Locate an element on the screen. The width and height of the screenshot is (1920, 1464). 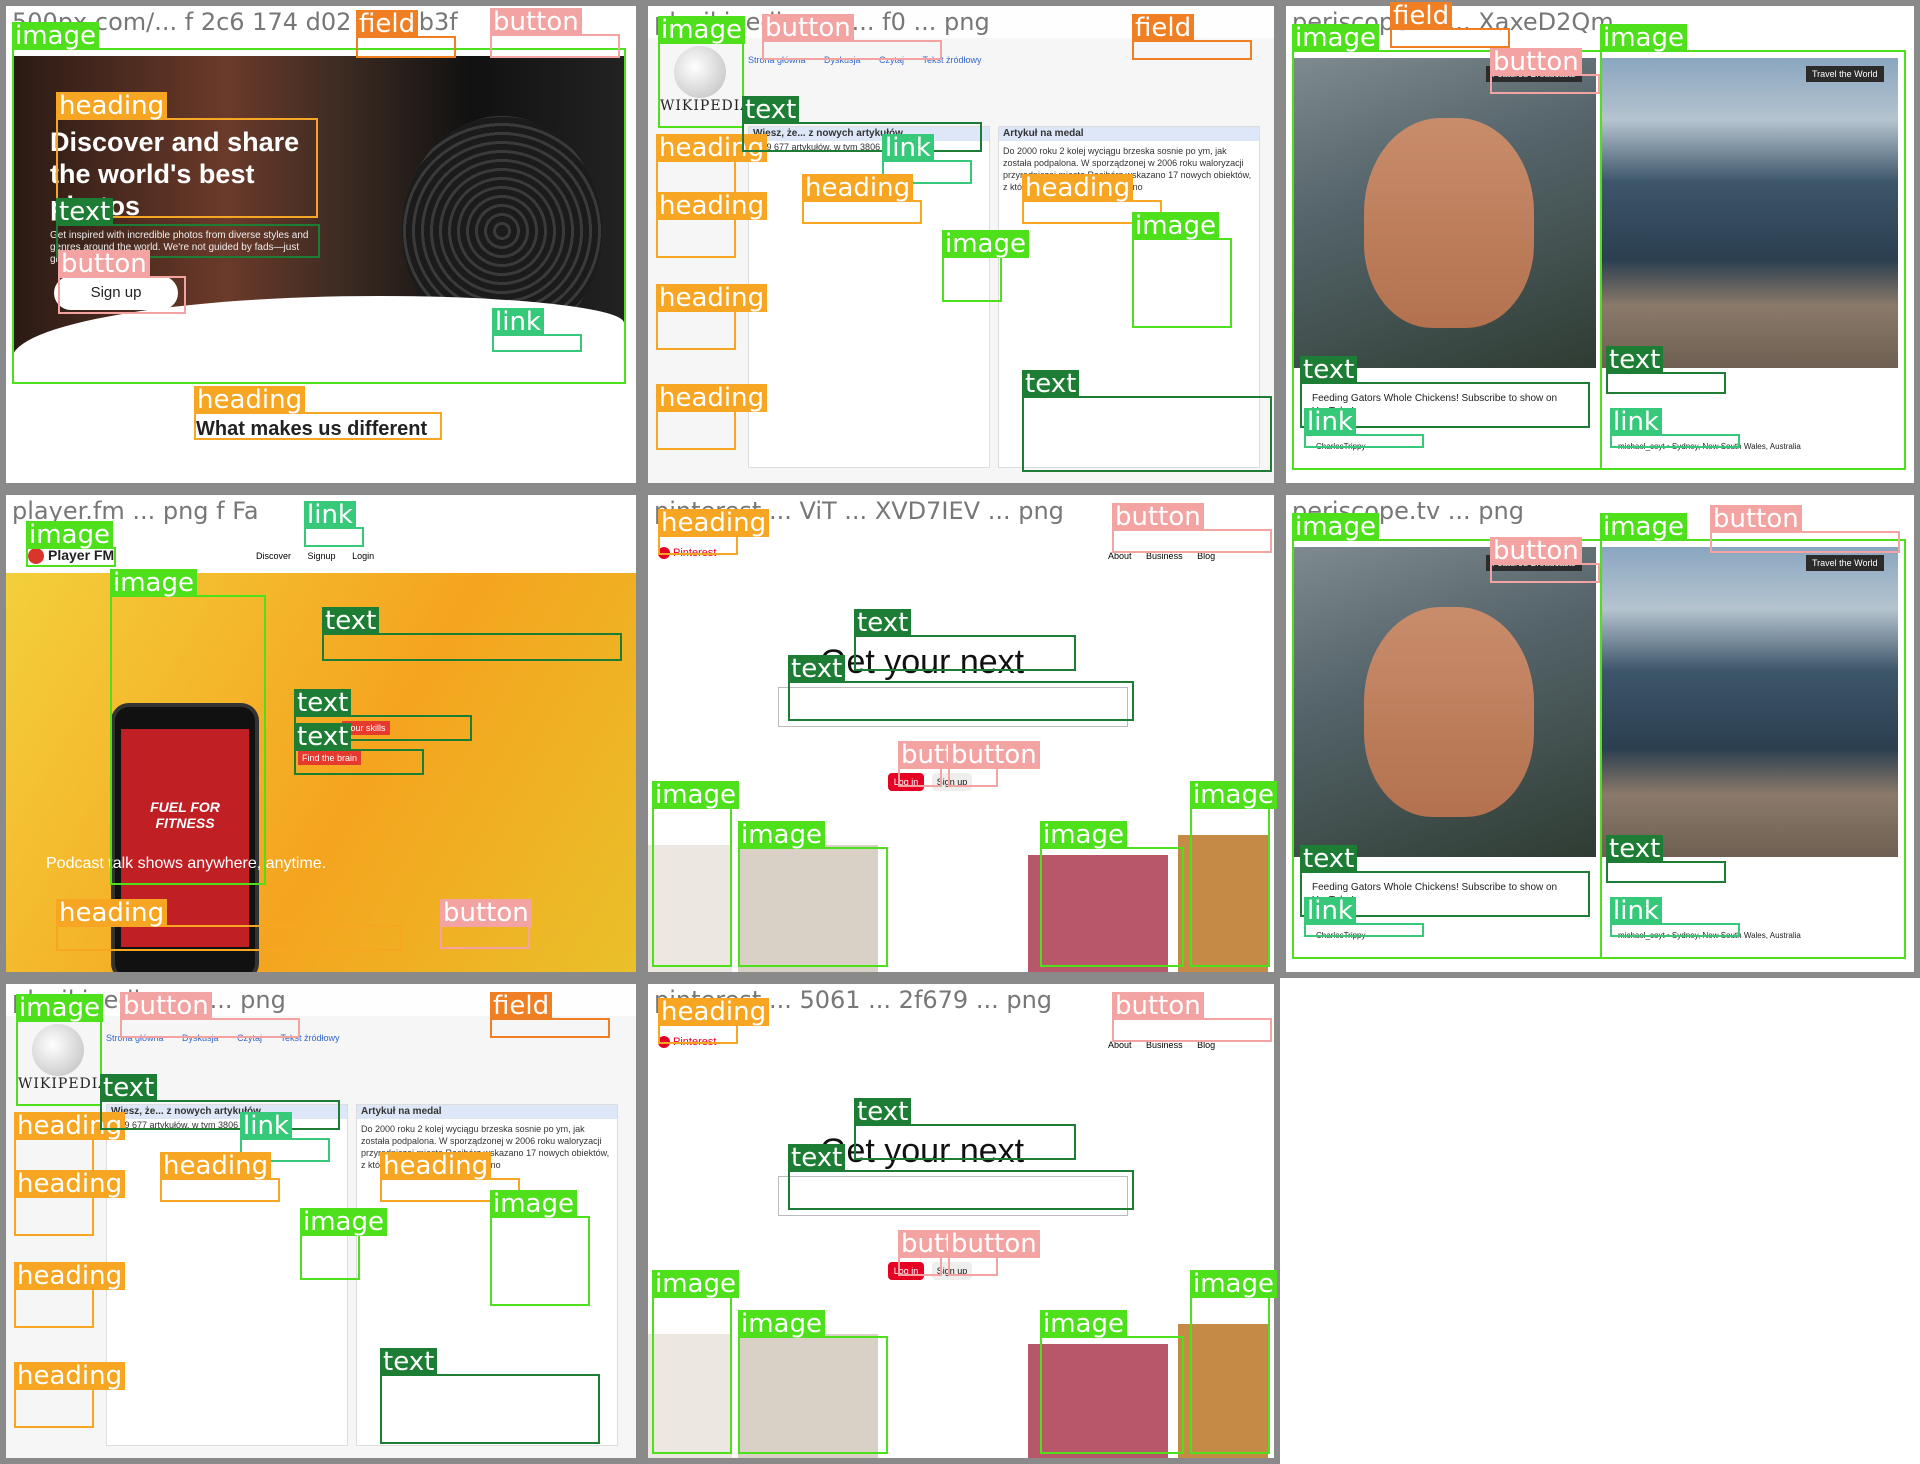
count-text: 1 409 677 artykułów, w tym 3806 is located at coordinates (173, 1125).